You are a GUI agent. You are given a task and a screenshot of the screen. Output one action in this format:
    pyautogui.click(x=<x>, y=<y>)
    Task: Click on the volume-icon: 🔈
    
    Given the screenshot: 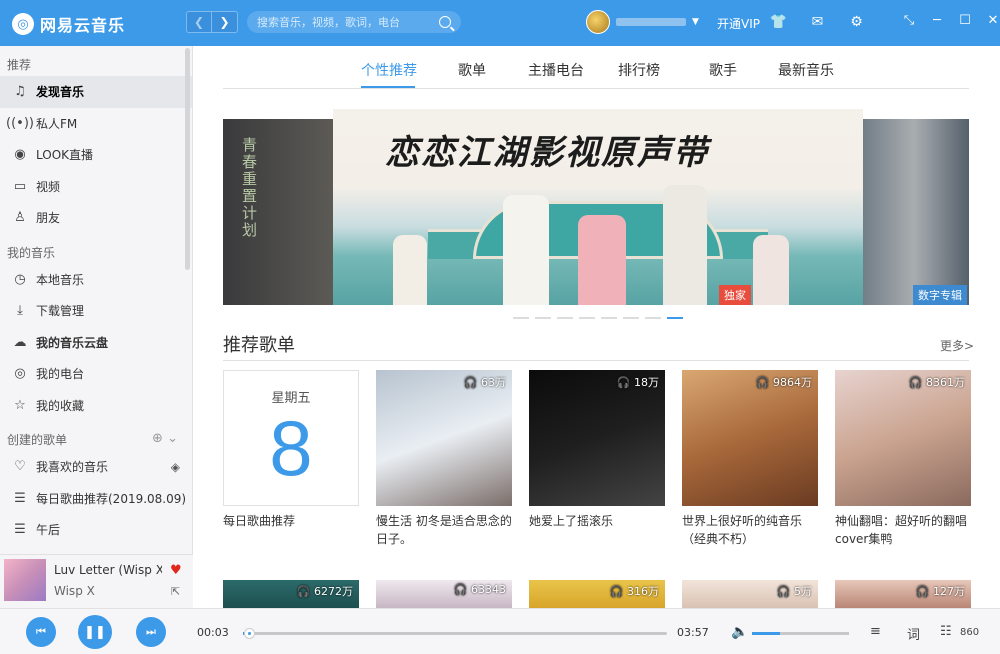 What is the action you would take?
    pyautogui.click(x=739, y=632)
    